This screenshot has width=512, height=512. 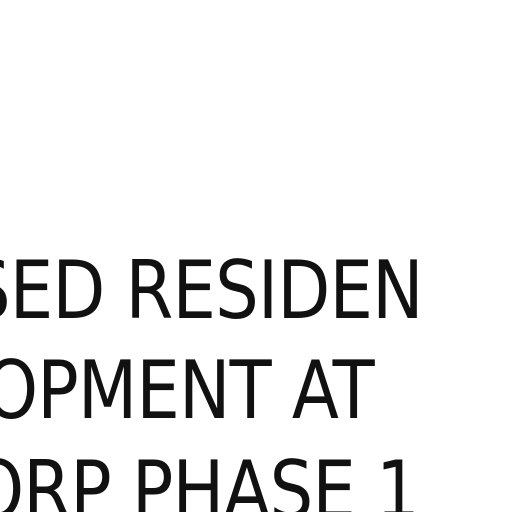 I want to click on title-line-2: OPMENT AT, so click(x=187, y=390).